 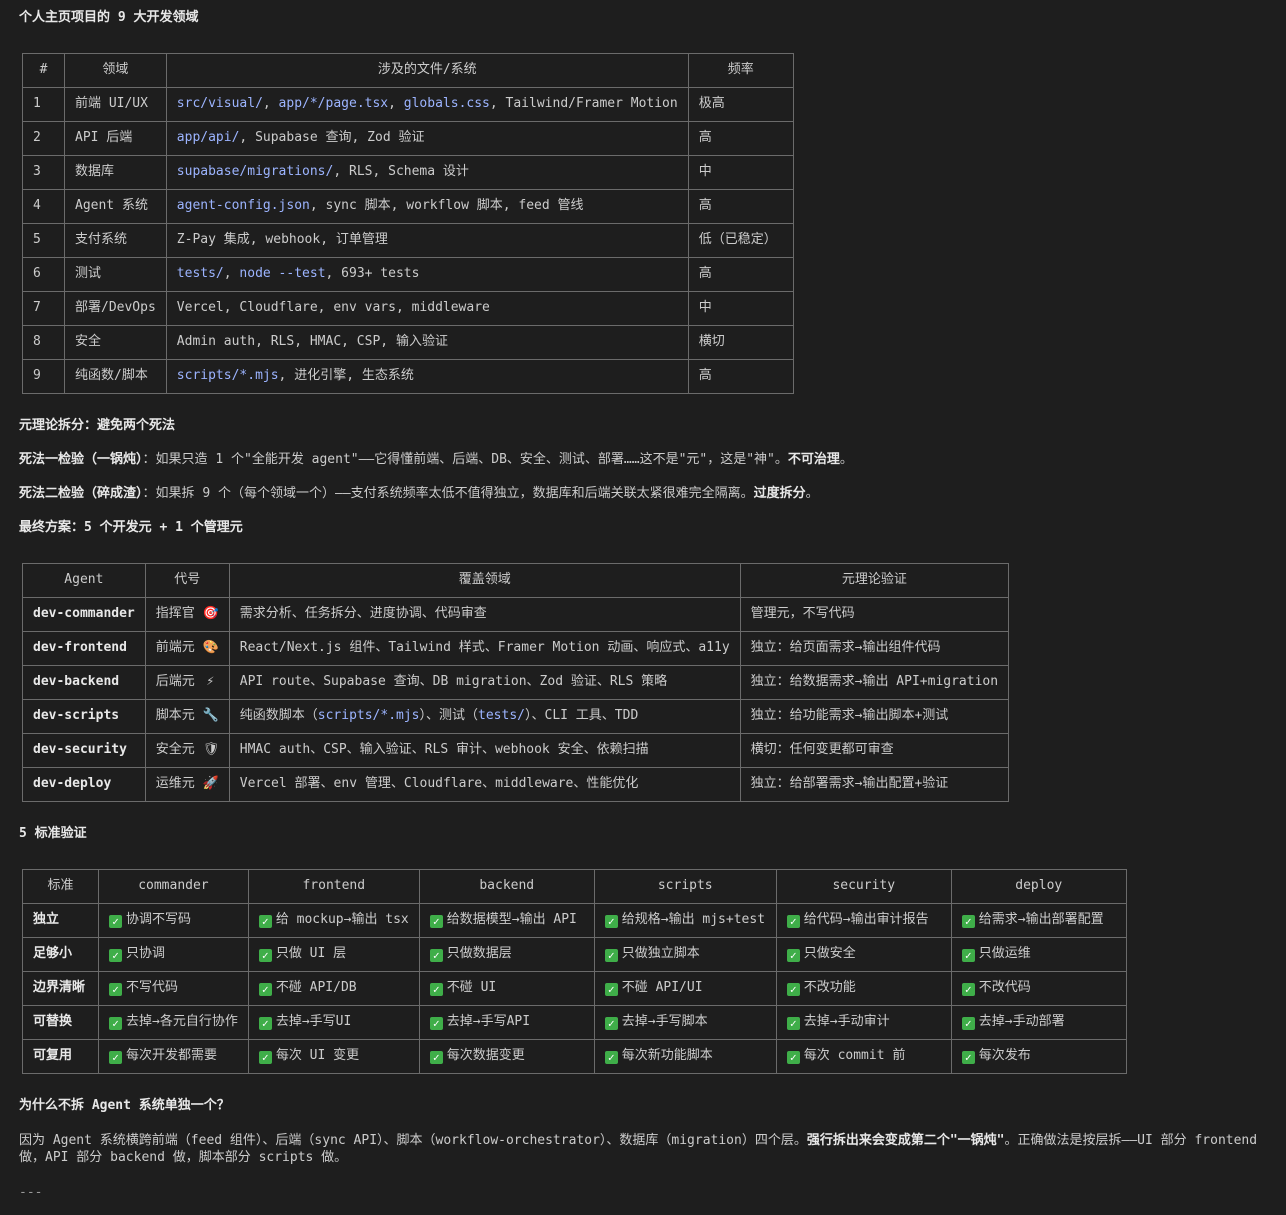 What do you see at coordinates (115, 70) in the screenshot?
I see `column-header: 领域` at bounding box center [115, 70].